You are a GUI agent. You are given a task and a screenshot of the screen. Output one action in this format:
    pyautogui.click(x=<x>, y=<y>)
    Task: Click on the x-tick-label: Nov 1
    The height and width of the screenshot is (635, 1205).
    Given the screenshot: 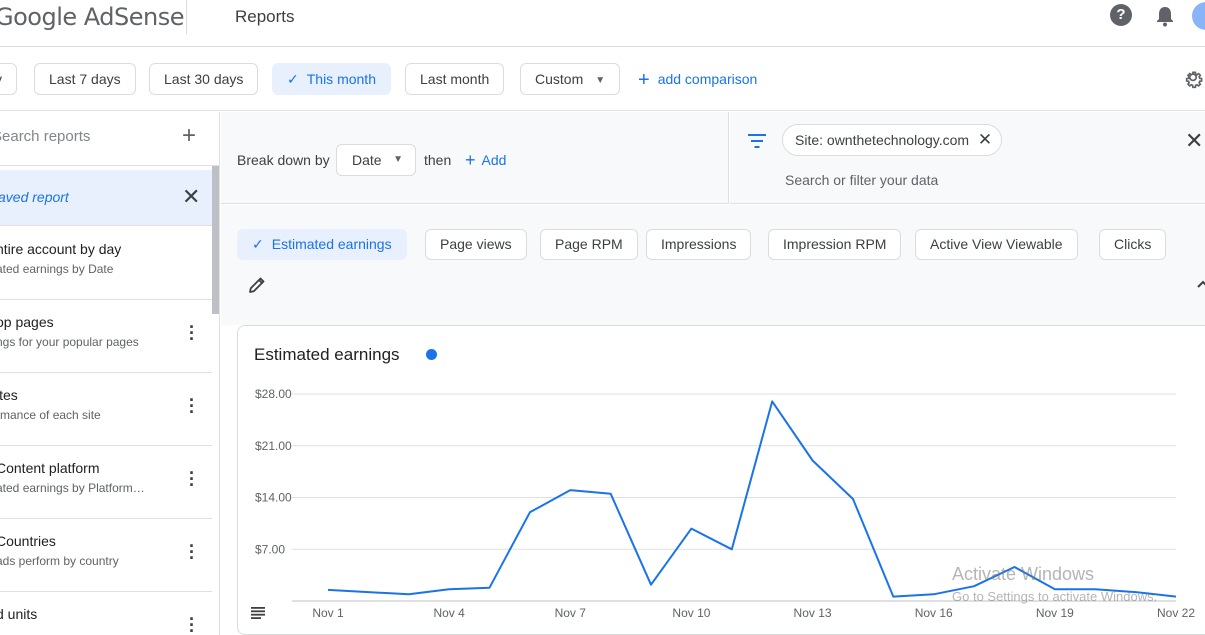 What is the action you would take?
    pyautogui.click(x=328, y=613)
    